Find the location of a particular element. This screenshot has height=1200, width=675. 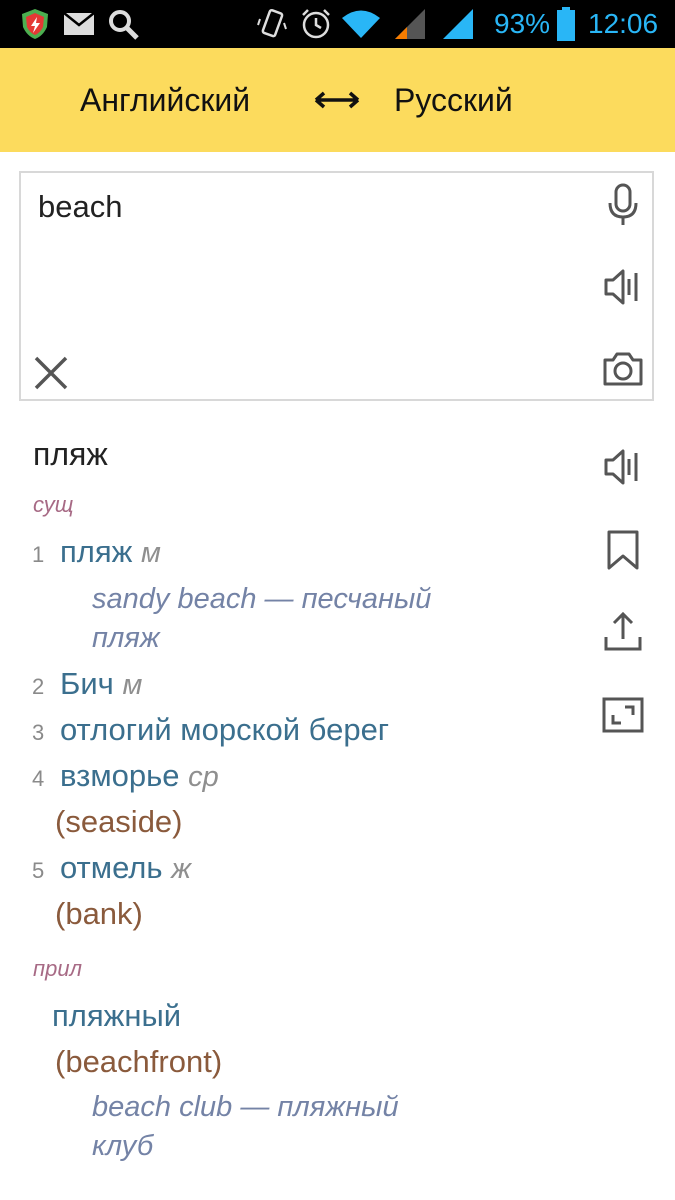

meaning-item: отмель ж is located at coordinates (125, 868).